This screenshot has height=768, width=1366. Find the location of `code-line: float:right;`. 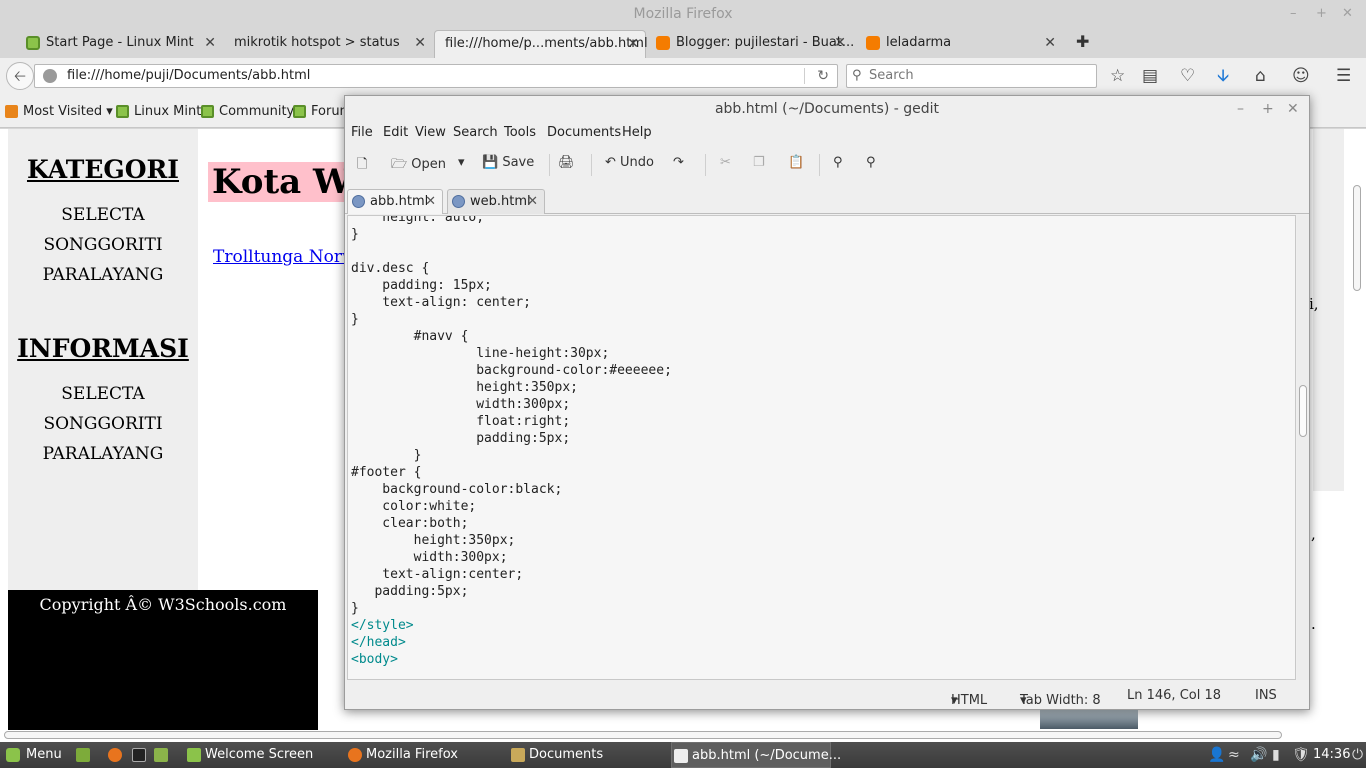

code-line: float:right; is located at coordinates (461, 421).